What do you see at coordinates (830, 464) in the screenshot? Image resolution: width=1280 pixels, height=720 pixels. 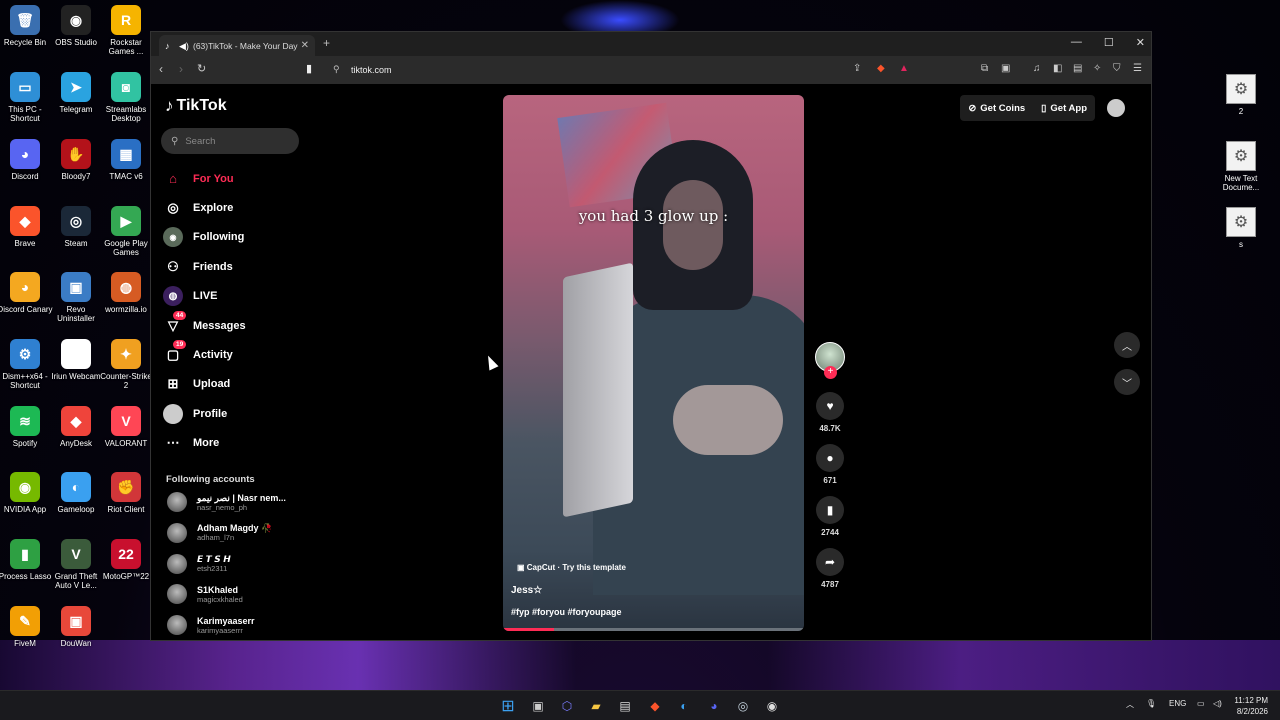 I see `comment-button: ● 671` at bounding box center [830, 464].